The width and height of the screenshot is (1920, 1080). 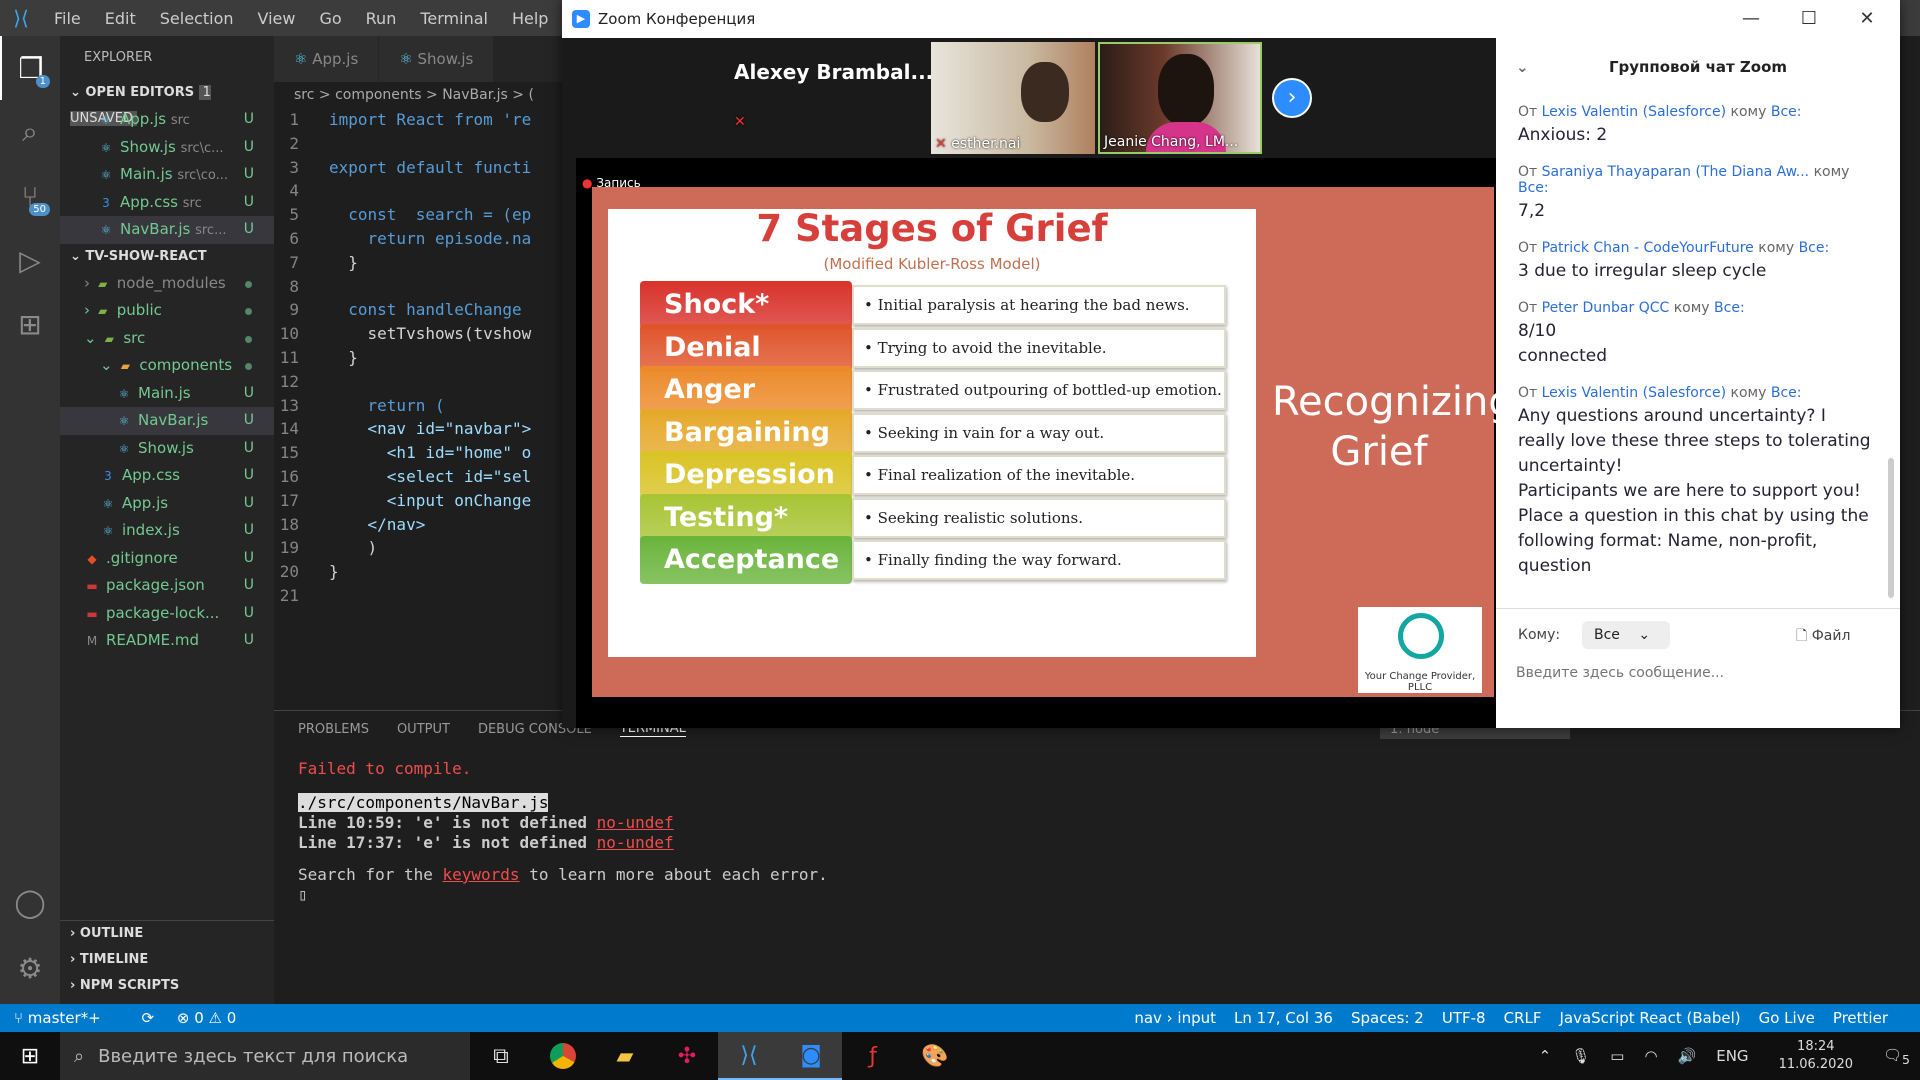 I want to click on maximize-button: ☐, so click(x=1809, y=19).